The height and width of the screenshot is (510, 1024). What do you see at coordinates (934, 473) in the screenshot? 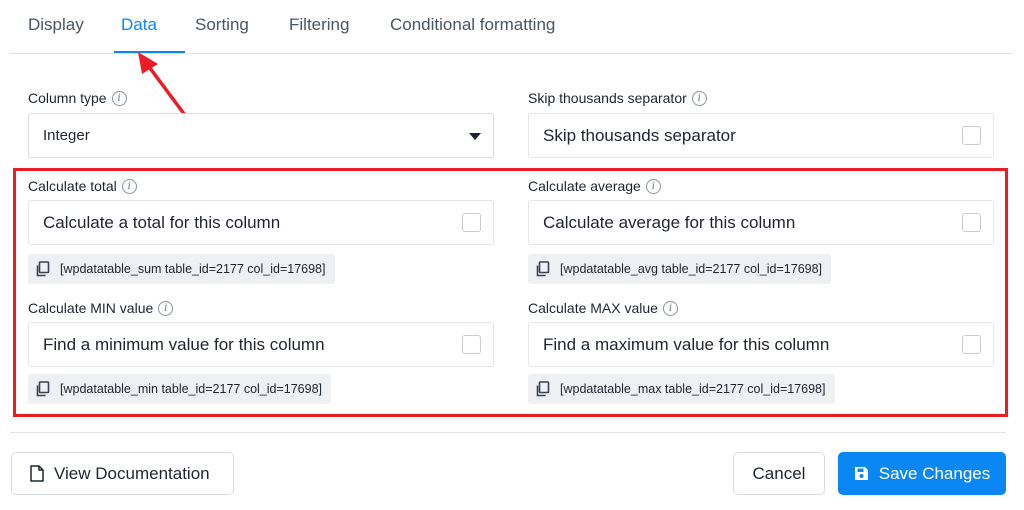
I see `save-changes-label: Save Changes` at bounding box center [934, 473].